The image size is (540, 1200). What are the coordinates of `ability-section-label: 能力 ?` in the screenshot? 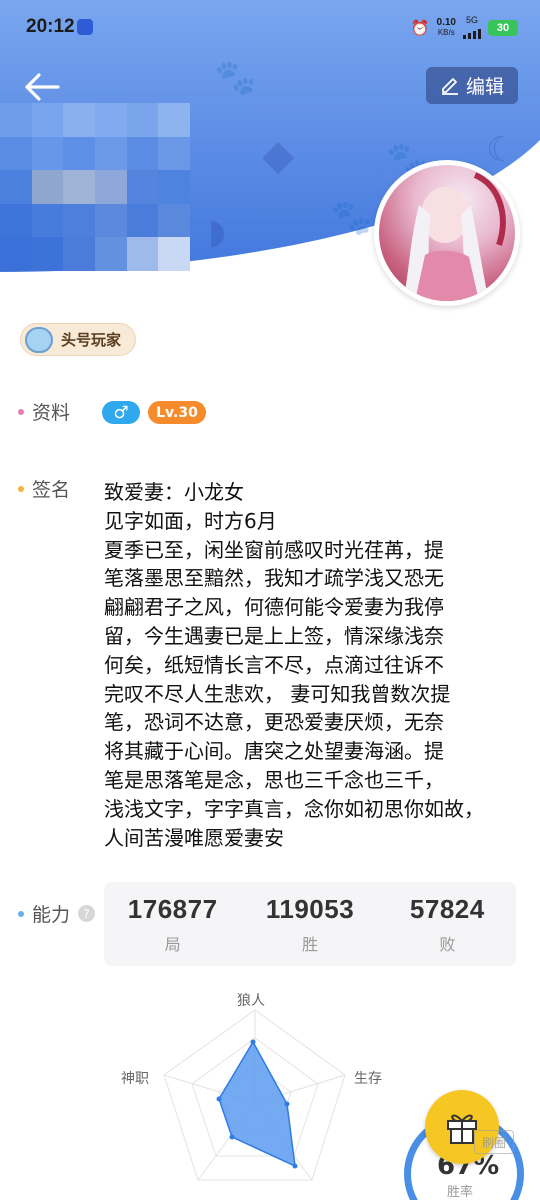 It's located at (57, 913).